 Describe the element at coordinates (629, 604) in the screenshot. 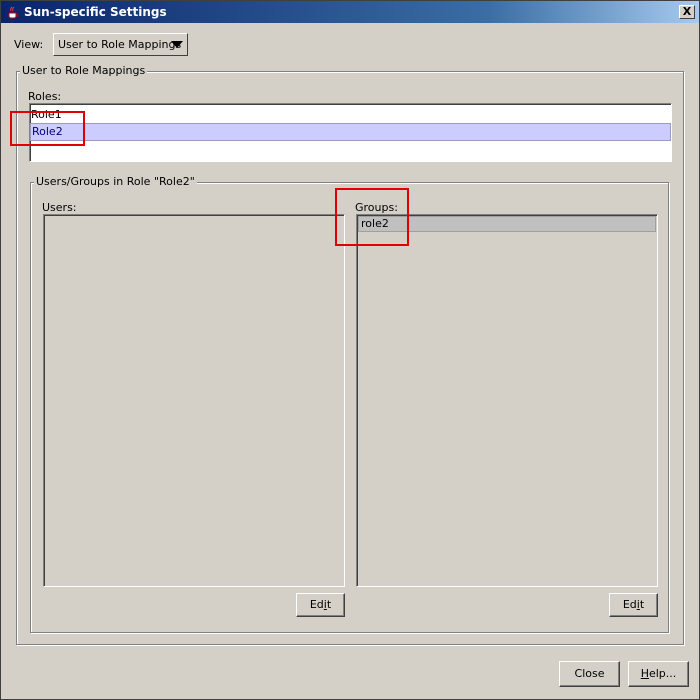

I see `edit-groups-label-a: Ed` at that location.